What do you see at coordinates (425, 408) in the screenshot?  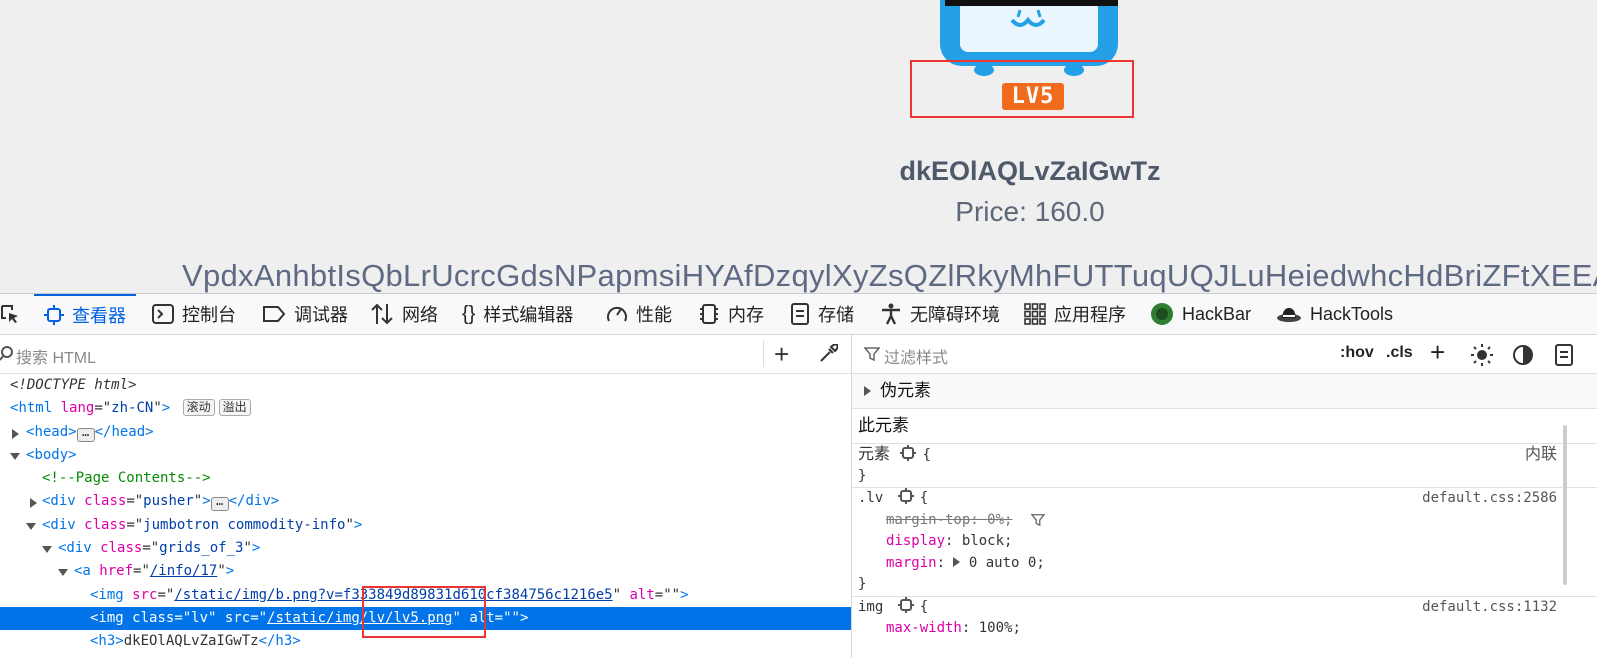 I see `tree-node-html: <html lang="zh-CN"> 滚动 溢出` at bounding box center [425, 408].